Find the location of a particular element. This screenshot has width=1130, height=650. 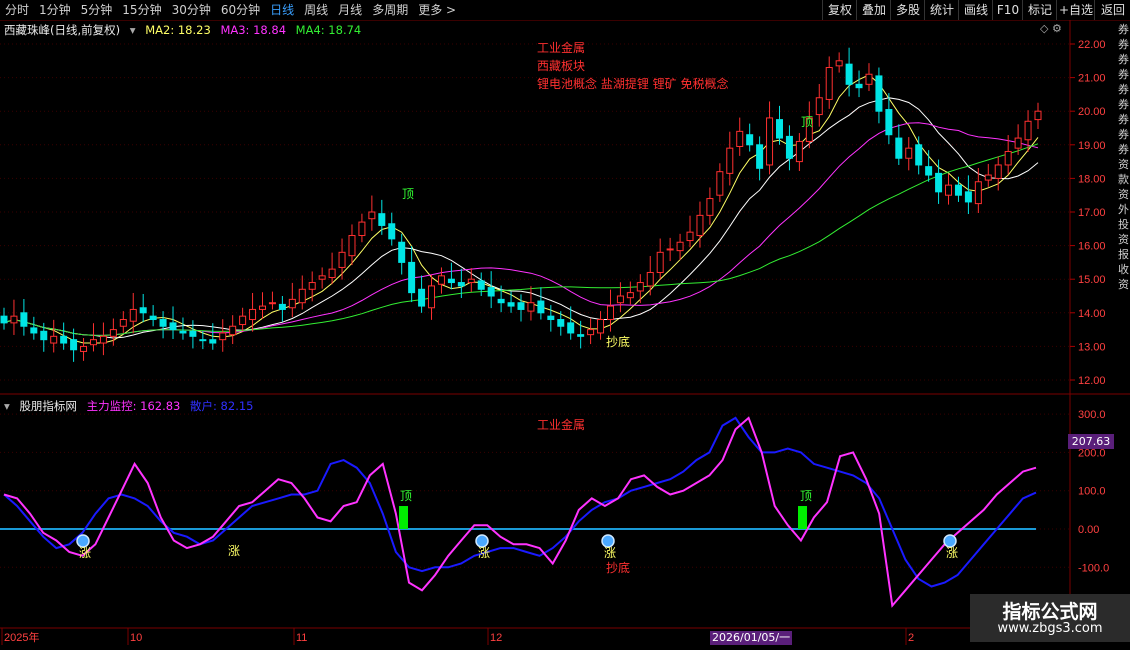

indicator-tick-label: 300.0 is located at coordinates (1092, 415).